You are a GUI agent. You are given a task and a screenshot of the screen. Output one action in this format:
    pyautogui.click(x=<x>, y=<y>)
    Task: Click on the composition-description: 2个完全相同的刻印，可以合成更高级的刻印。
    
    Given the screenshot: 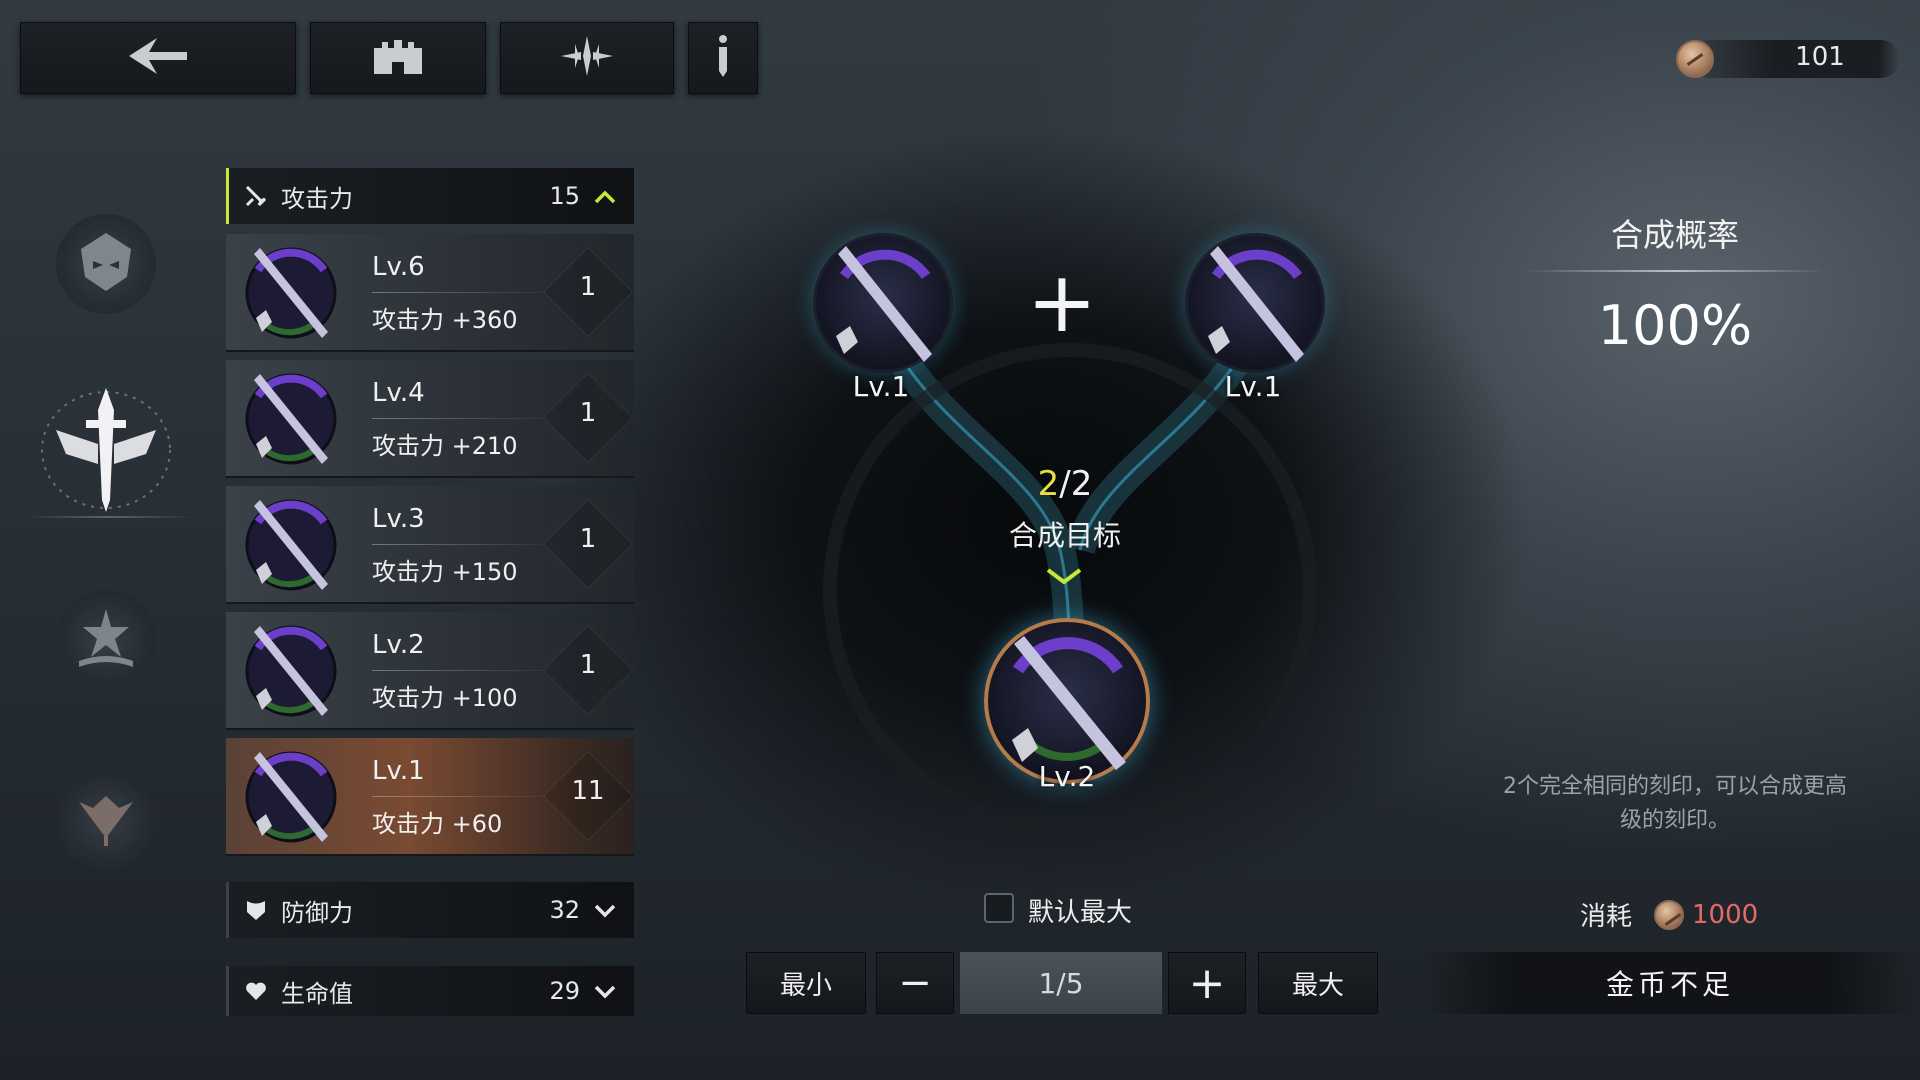 What is the action you would take?
    pyautogui.click(x=1675, y=803)
    